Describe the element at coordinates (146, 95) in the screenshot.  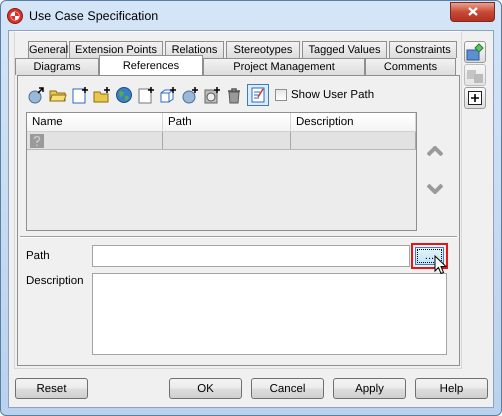
I see `blank-file-icon` at that location.